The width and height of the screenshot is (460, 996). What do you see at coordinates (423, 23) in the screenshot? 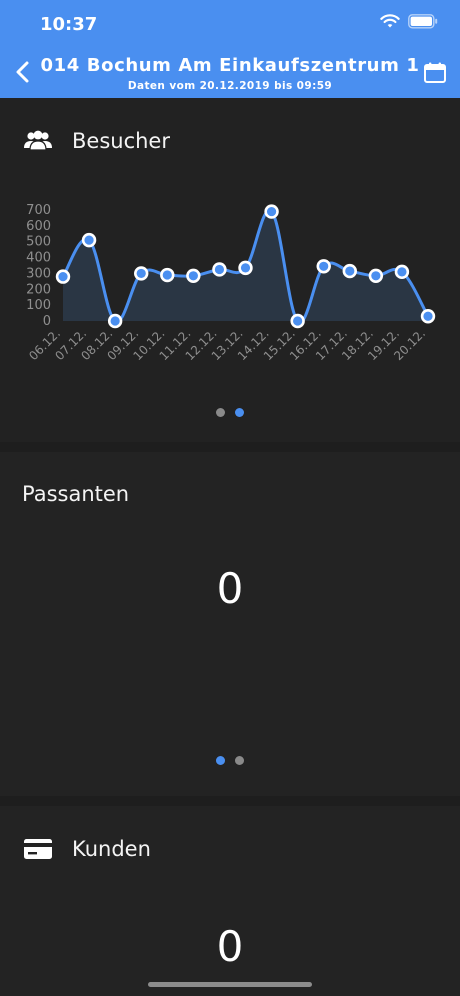
I see `battery-icon` at bounding box center [423, 23].